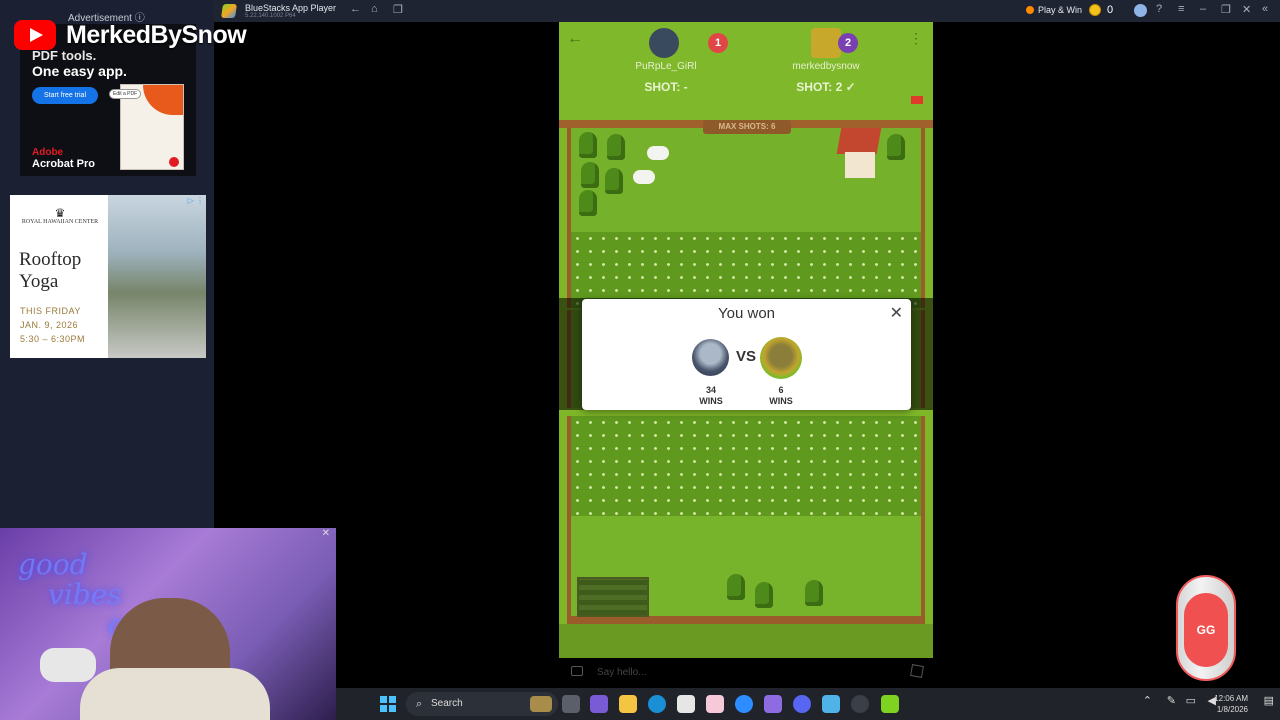  Describe the element at coordinates (291, 8) in the screenshot. I see `app-name: BlueStacks App Player` at that location.